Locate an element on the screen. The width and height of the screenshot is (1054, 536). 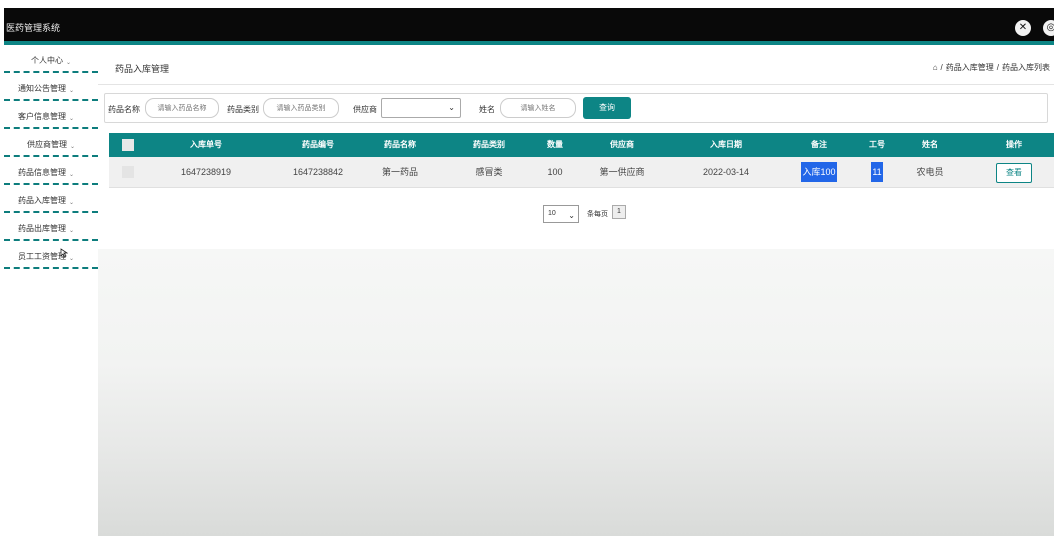
page-title: 药品入库管理 is located at coordinates (142, 69).